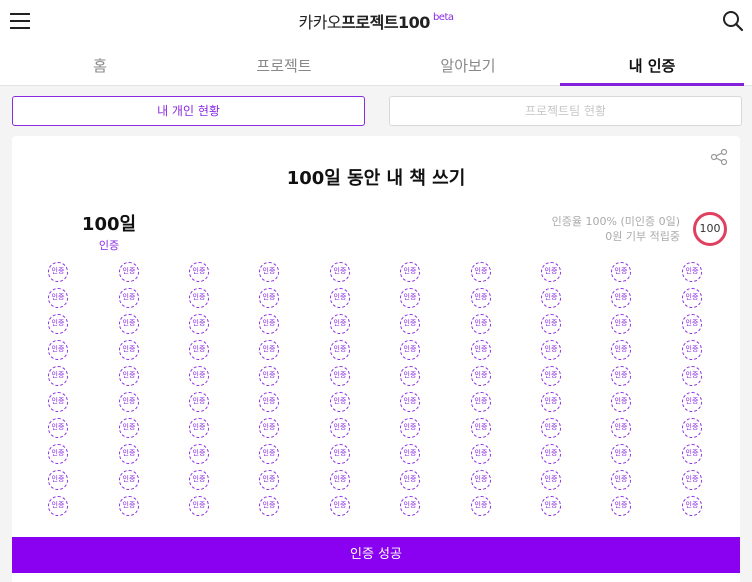 The width and height of the screenshot is (752, 582). What do you see at coordinates (565, 111) in the screenshot?
I see `subtab-team-status: 프로젝트팀 현황` at bounding box center [565, 111].